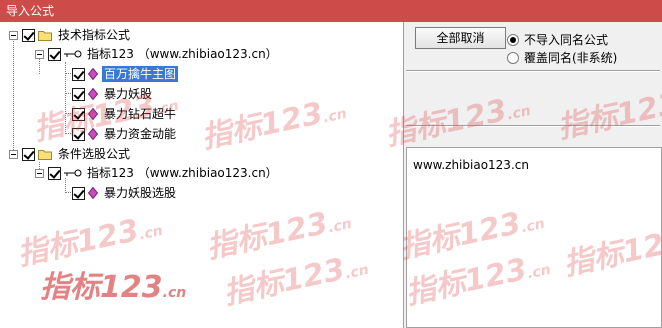  What do you see at coordinates (471, 165) in the screenshot?
I see `info-text: www.zhibiao123.cn` at bounding box center [471, 165].